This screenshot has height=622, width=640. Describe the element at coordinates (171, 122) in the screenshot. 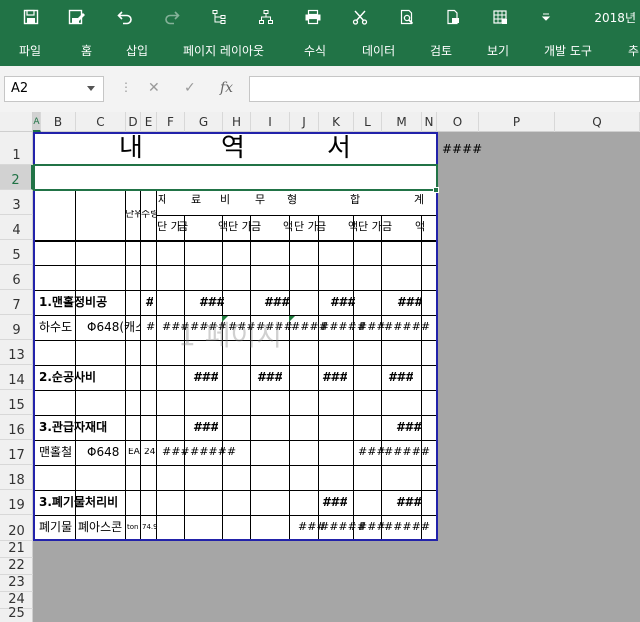

I see `column-header-f: F` at that location.